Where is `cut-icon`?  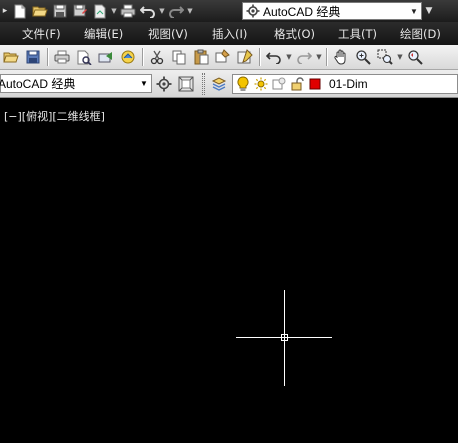
cut-icon is located at coordinates (157, 57).